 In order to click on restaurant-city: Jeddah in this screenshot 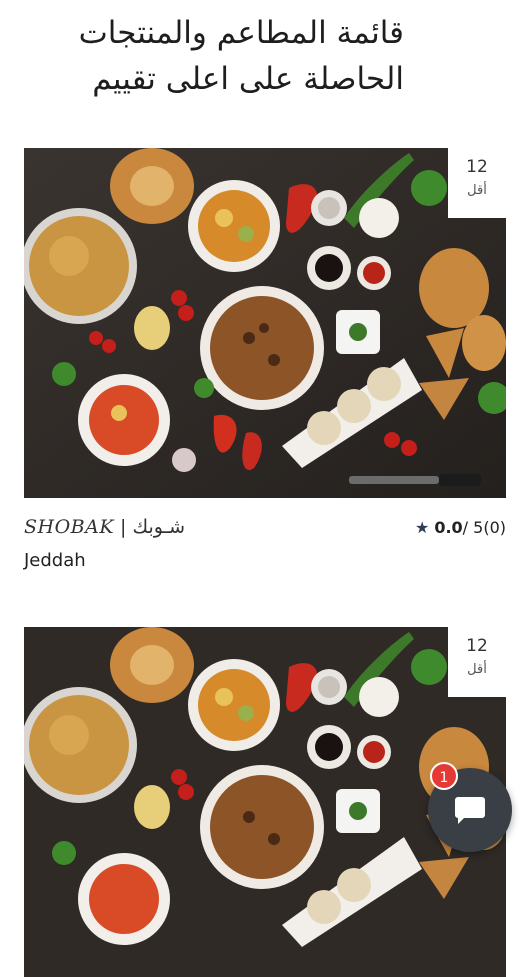, I will do `click(55, 560)`.